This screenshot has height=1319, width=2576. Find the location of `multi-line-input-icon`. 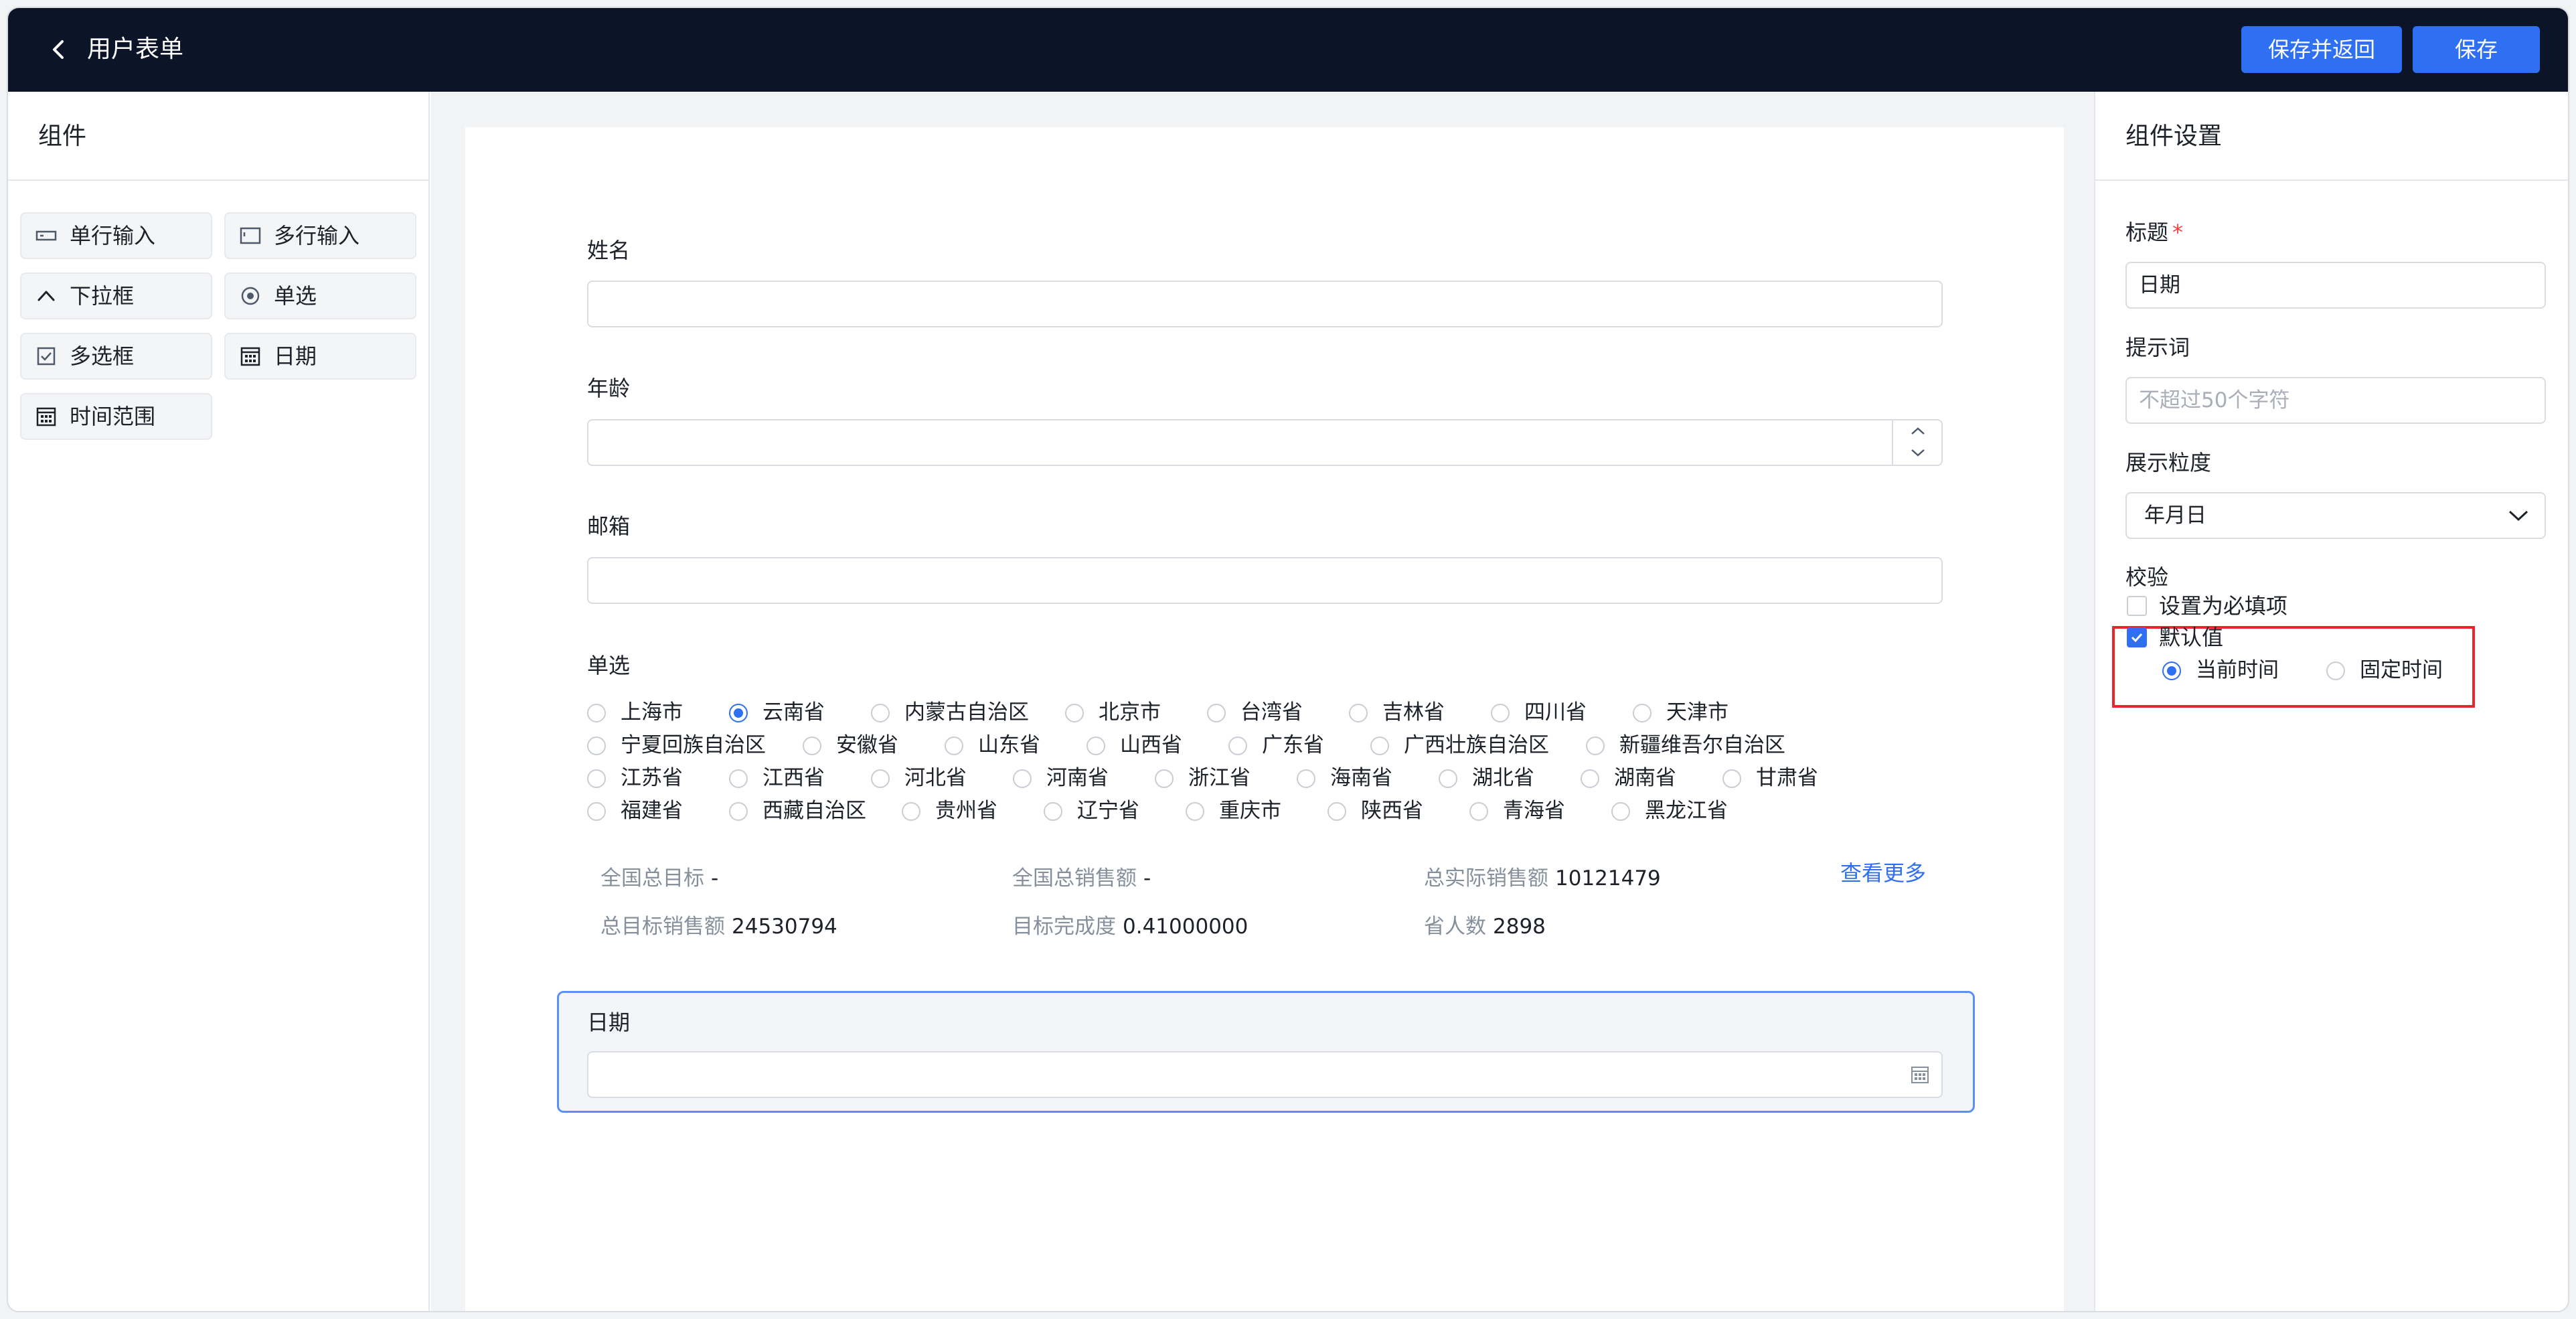

multi-line-input-icon is located at coordinates (251, 235).